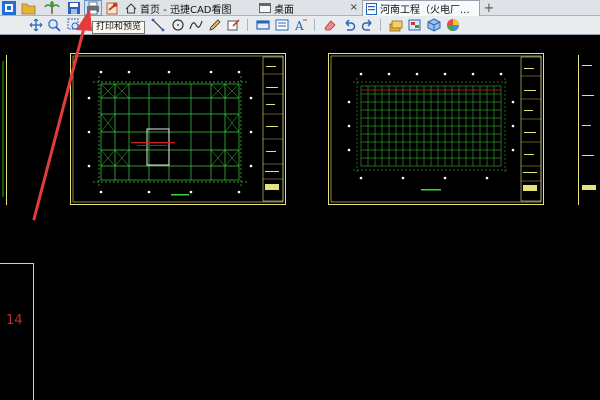  I want to click on svg-text: A, so click(299, 25).